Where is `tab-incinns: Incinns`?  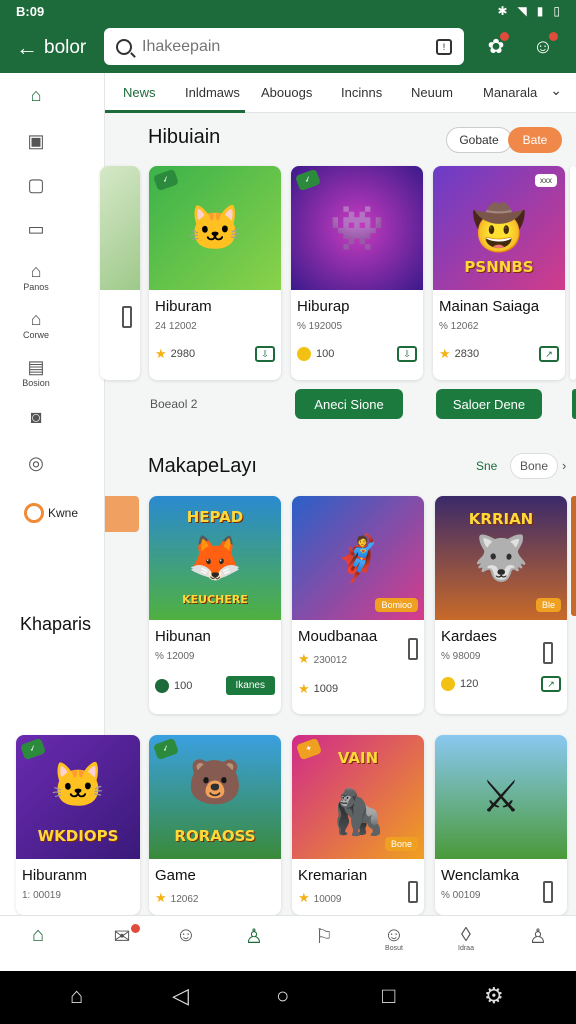
tab-incinns: Incinns is located at coordinates (361, 92).